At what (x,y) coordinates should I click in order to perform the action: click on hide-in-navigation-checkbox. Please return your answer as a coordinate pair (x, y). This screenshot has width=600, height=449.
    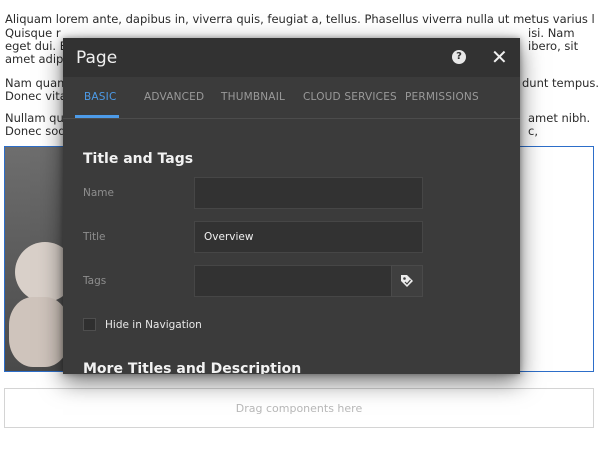
    Looking at the image, I should click on (89, 324).